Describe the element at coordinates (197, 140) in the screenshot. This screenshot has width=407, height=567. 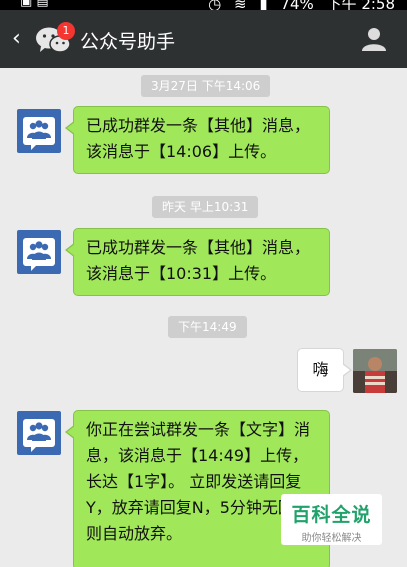
I see `message-bubble: 已成功群发一条【其他】消息，该消息于【14:06】上传。` at that location.